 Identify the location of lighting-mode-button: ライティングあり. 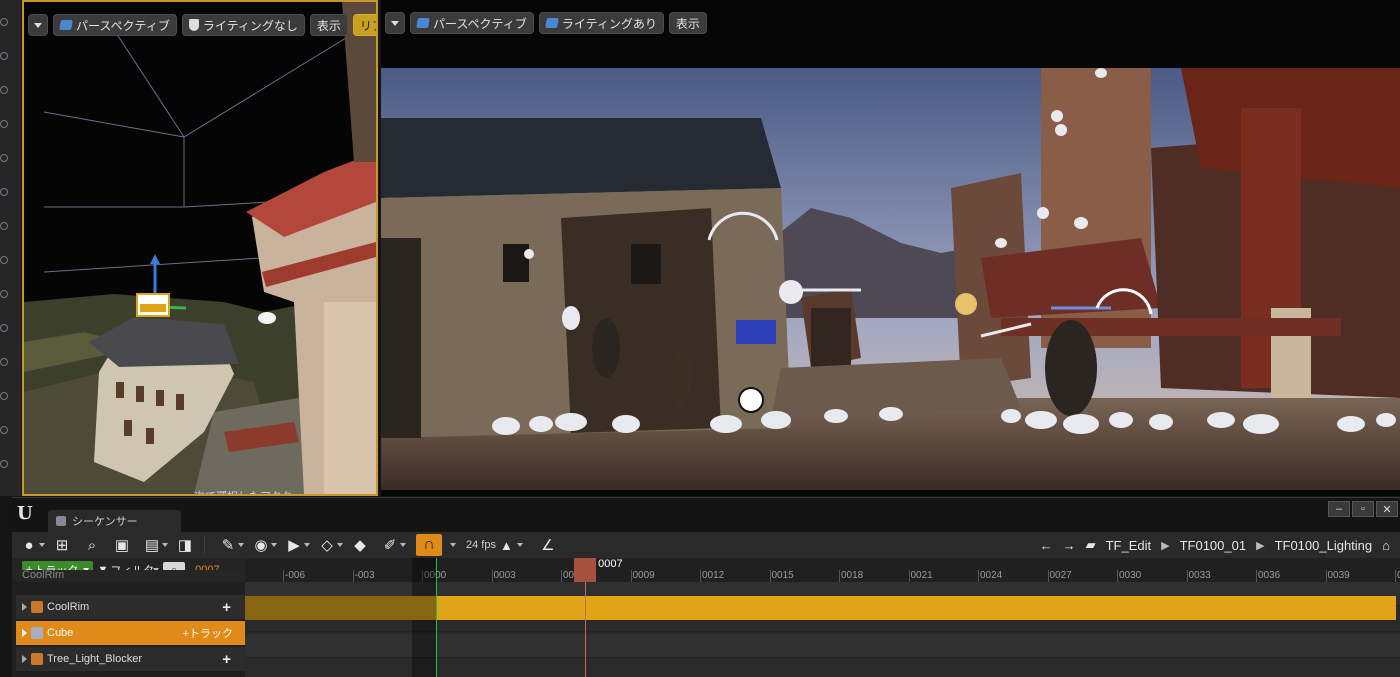
(601, 23).